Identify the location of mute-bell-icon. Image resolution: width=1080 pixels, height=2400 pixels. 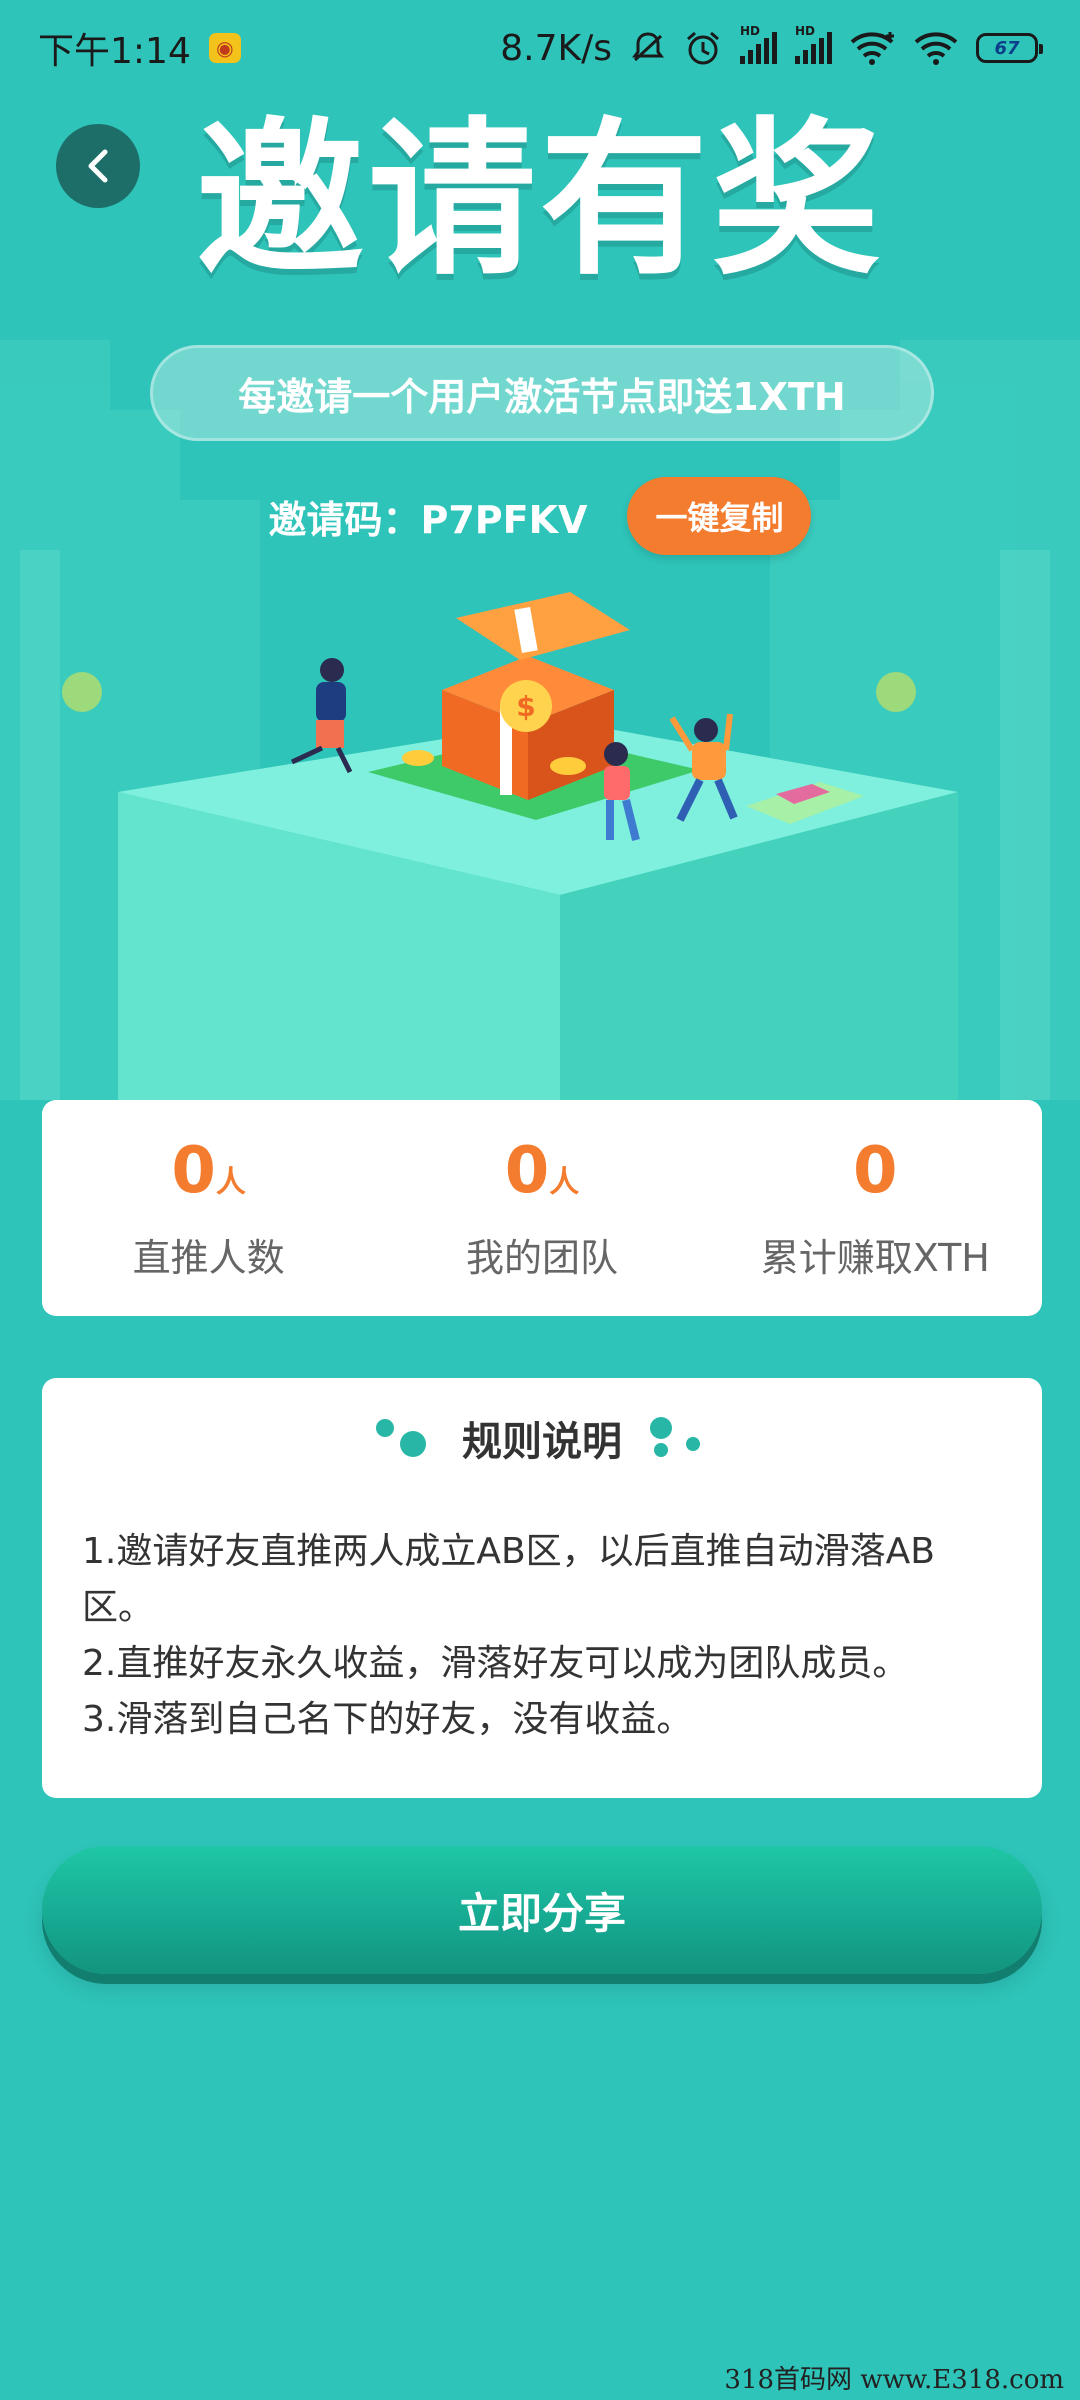
(648, 47).